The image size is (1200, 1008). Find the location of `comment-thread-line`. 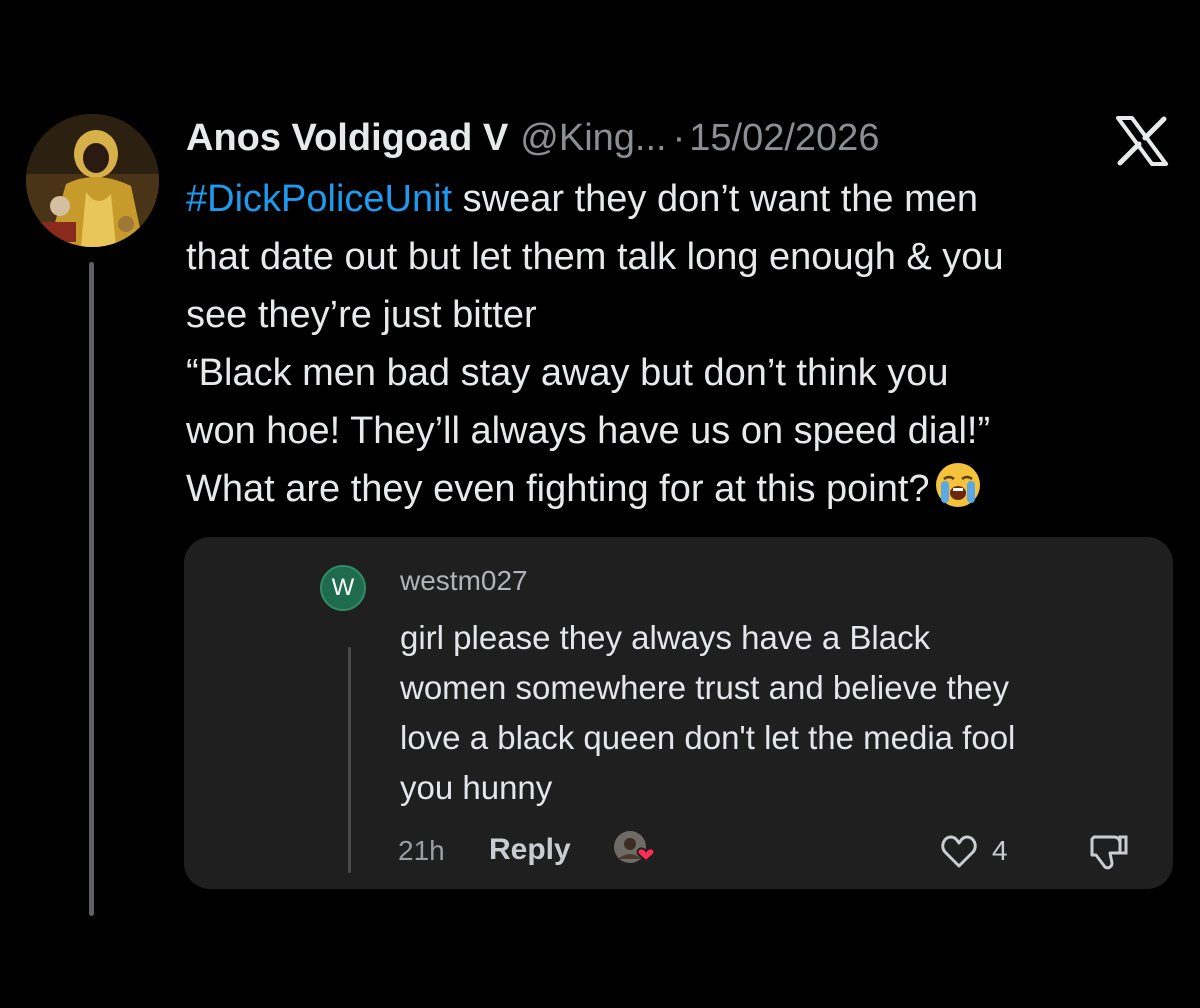

comment-thread-line is located at coordinates (349, 760).